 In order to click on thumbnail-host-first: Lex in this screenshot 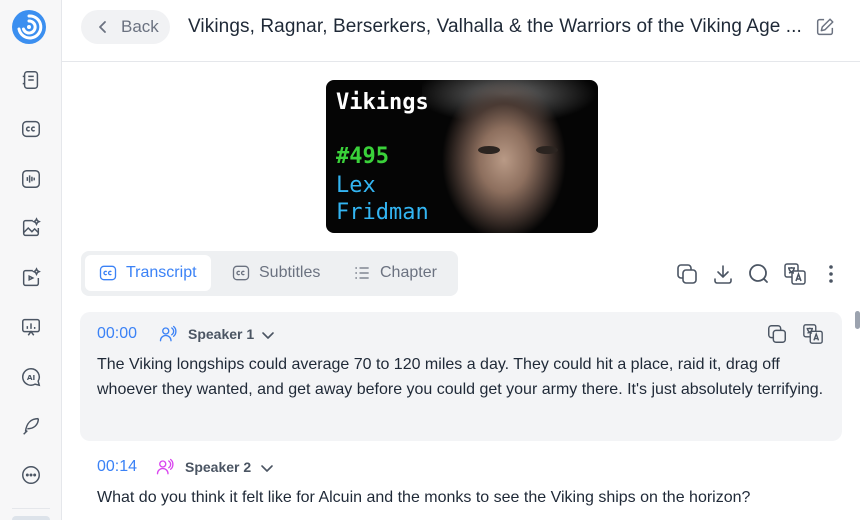, I will do `click(356, 185)`.